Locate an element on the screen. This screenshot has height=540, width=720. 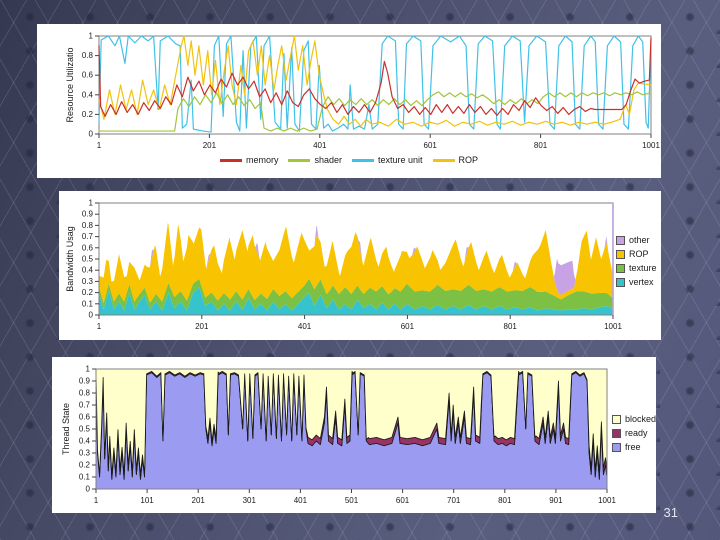
texture-swatch is located at coordinates (620, 268).